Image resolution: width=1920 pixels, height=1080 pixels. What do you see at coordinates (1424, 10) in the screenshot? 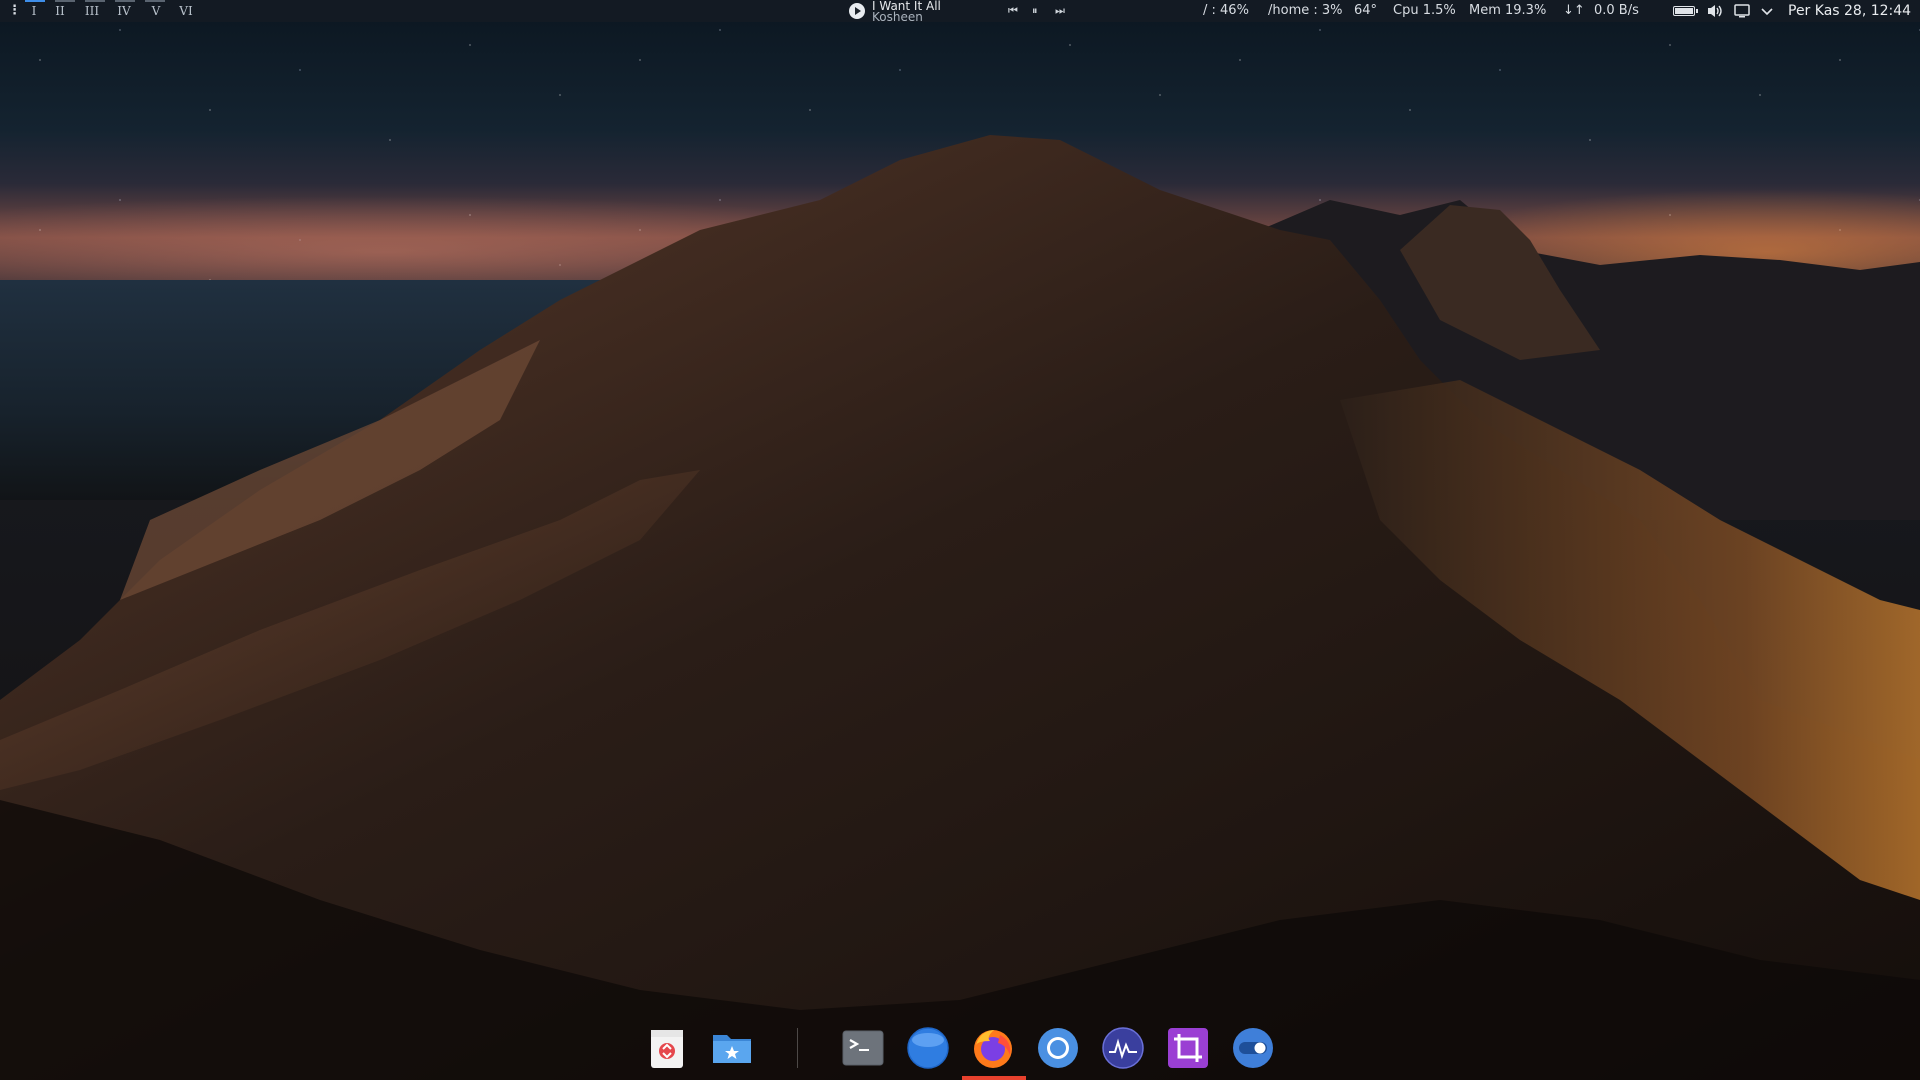
I see `cpu-usage: Cpu 1.5%` at bounding box center [1424, 10].